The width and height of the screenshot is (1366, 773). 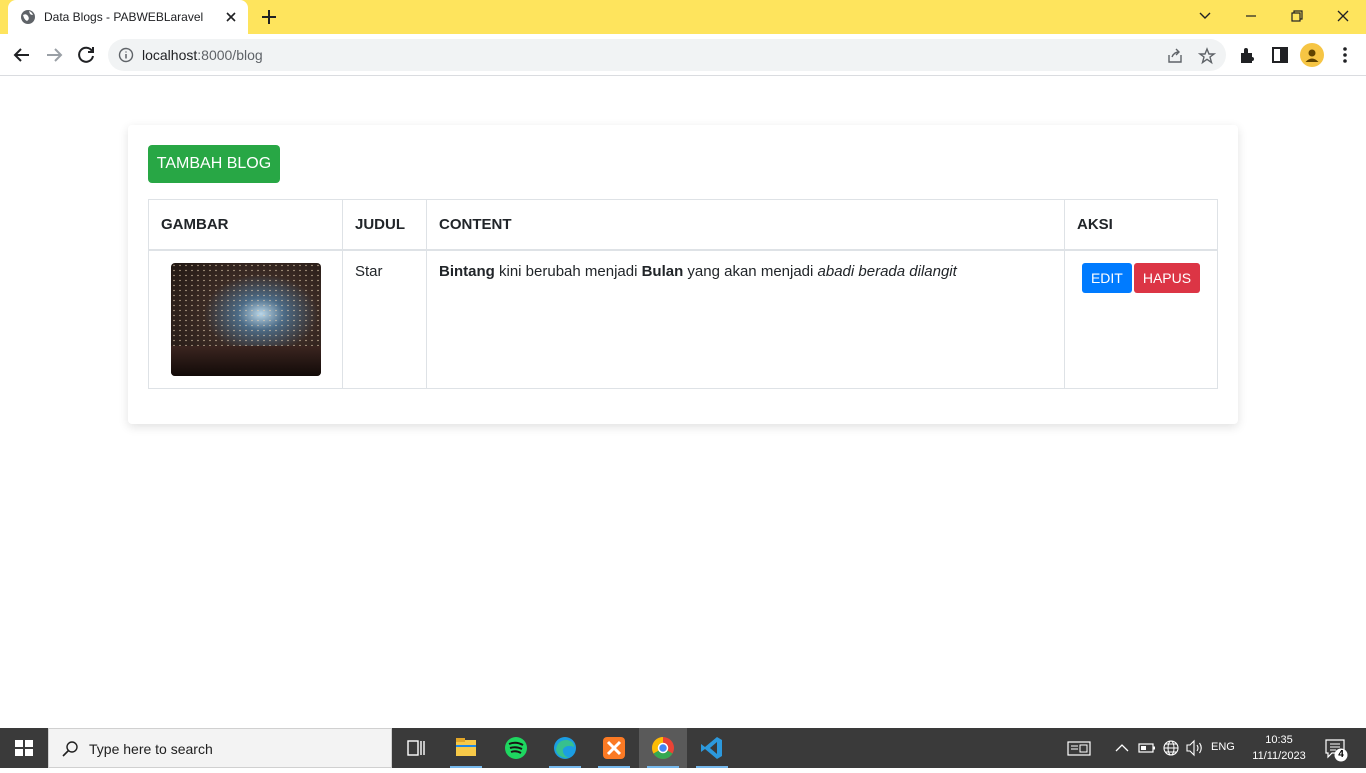 I want to click on content-bold-bulan: Bulan, so click(x=662, y=271).